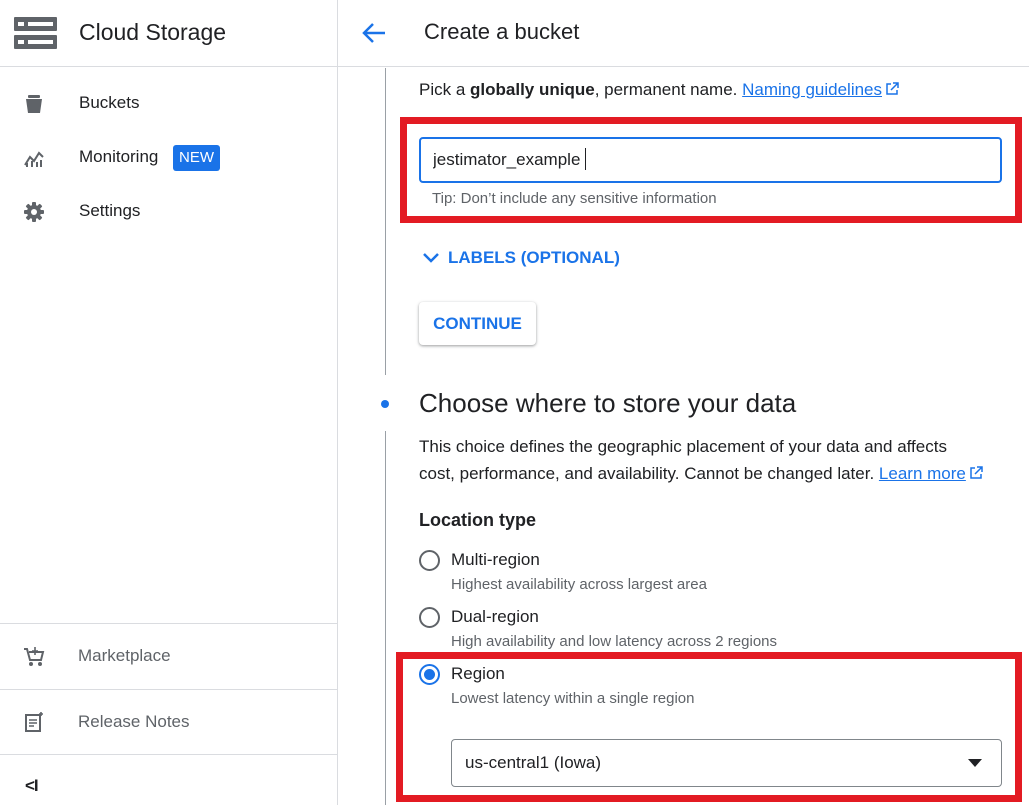 The height and width of the screenshot is (805, 1029). I want to click on option-sub-region: Lowest latency within a single region, so click(573, 698).